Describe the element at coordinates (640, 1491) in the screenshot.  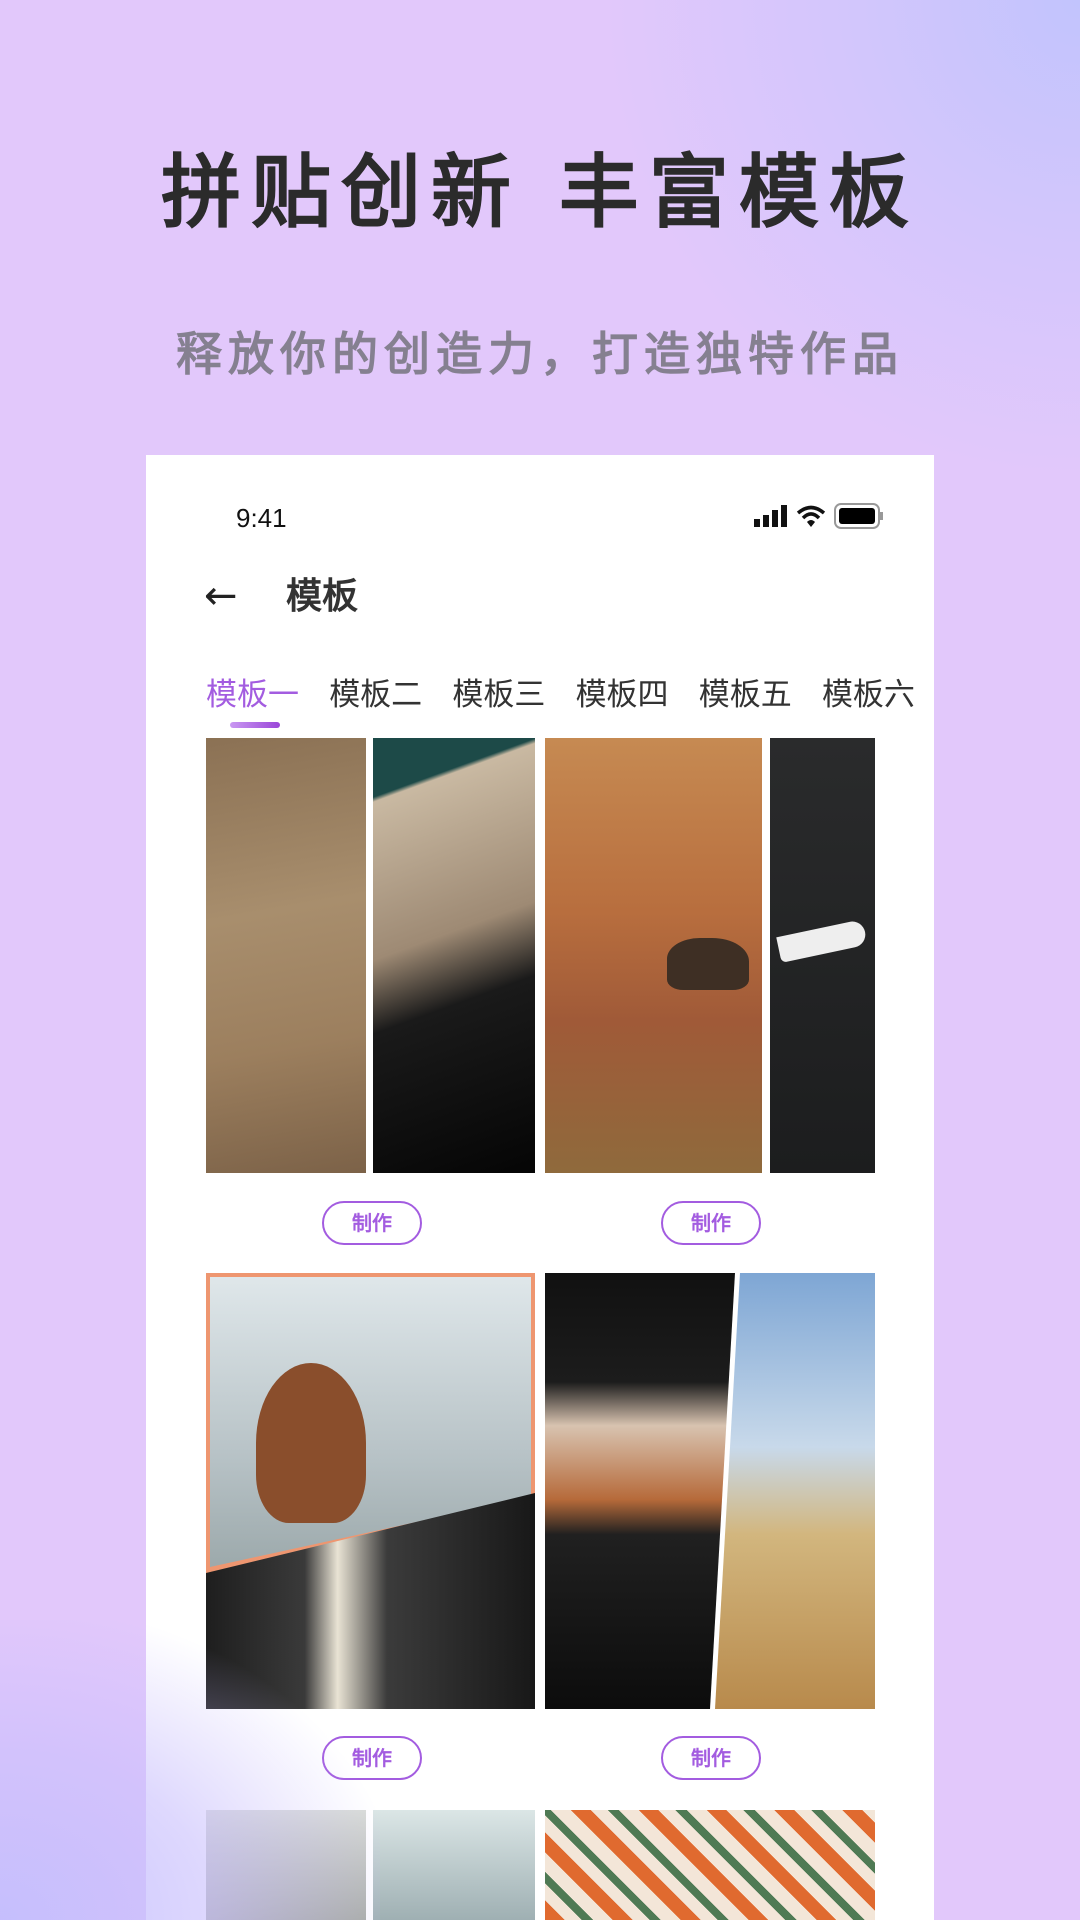
I see `car-photo` at that location.